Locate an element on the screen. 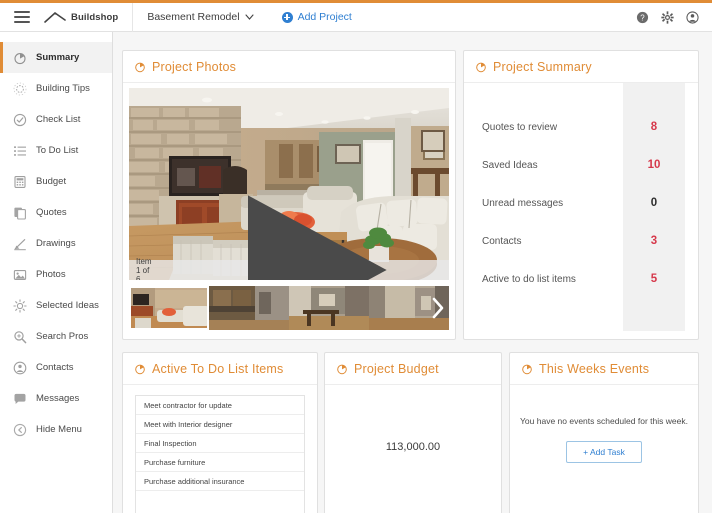 Image resolution: width=712 pixels, height=513 pixels. summary-row: Saved Ideas 10 is located at coordinates (581, 165).